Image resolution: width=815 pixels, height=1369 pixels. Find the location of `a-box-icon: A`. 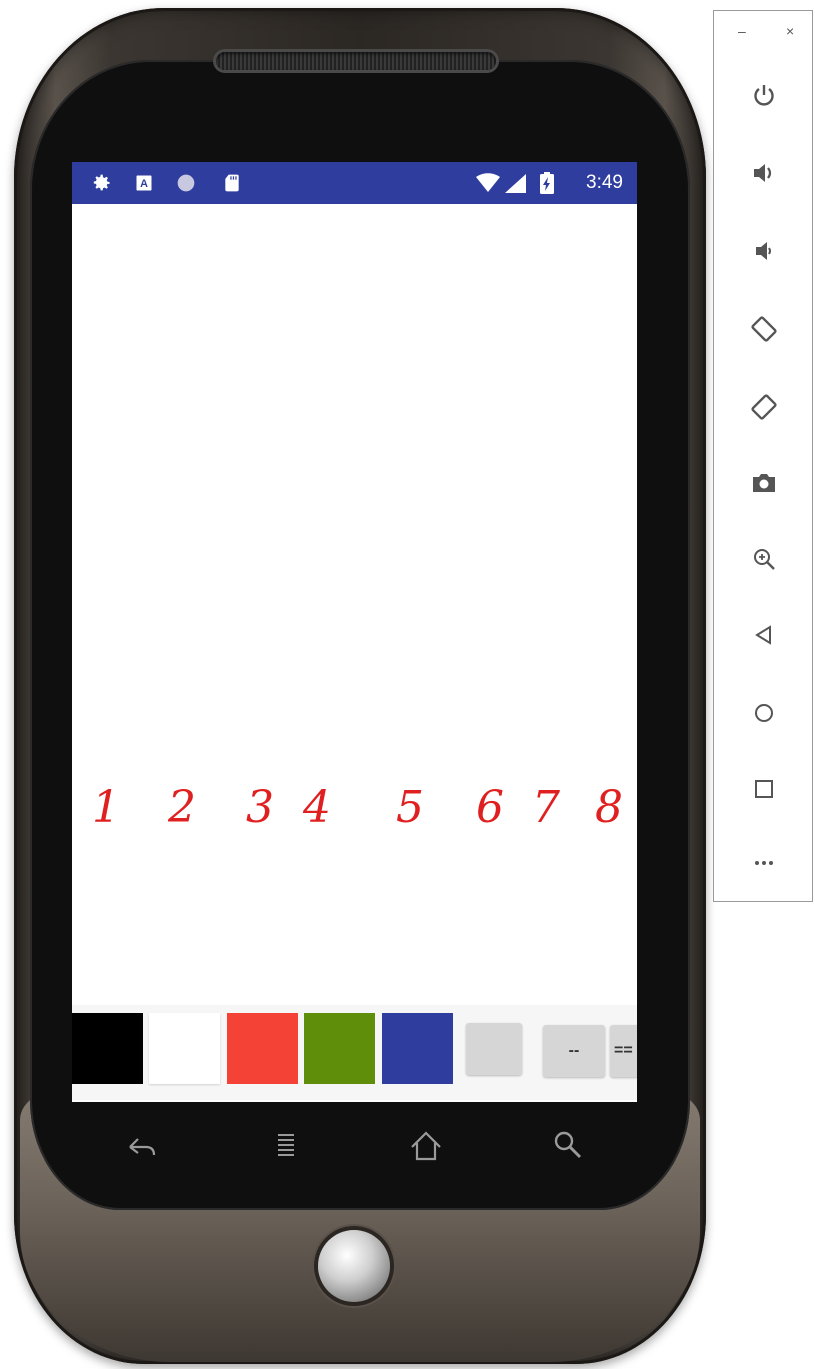

a-box-icon: A is located at coordinates (144, 183).